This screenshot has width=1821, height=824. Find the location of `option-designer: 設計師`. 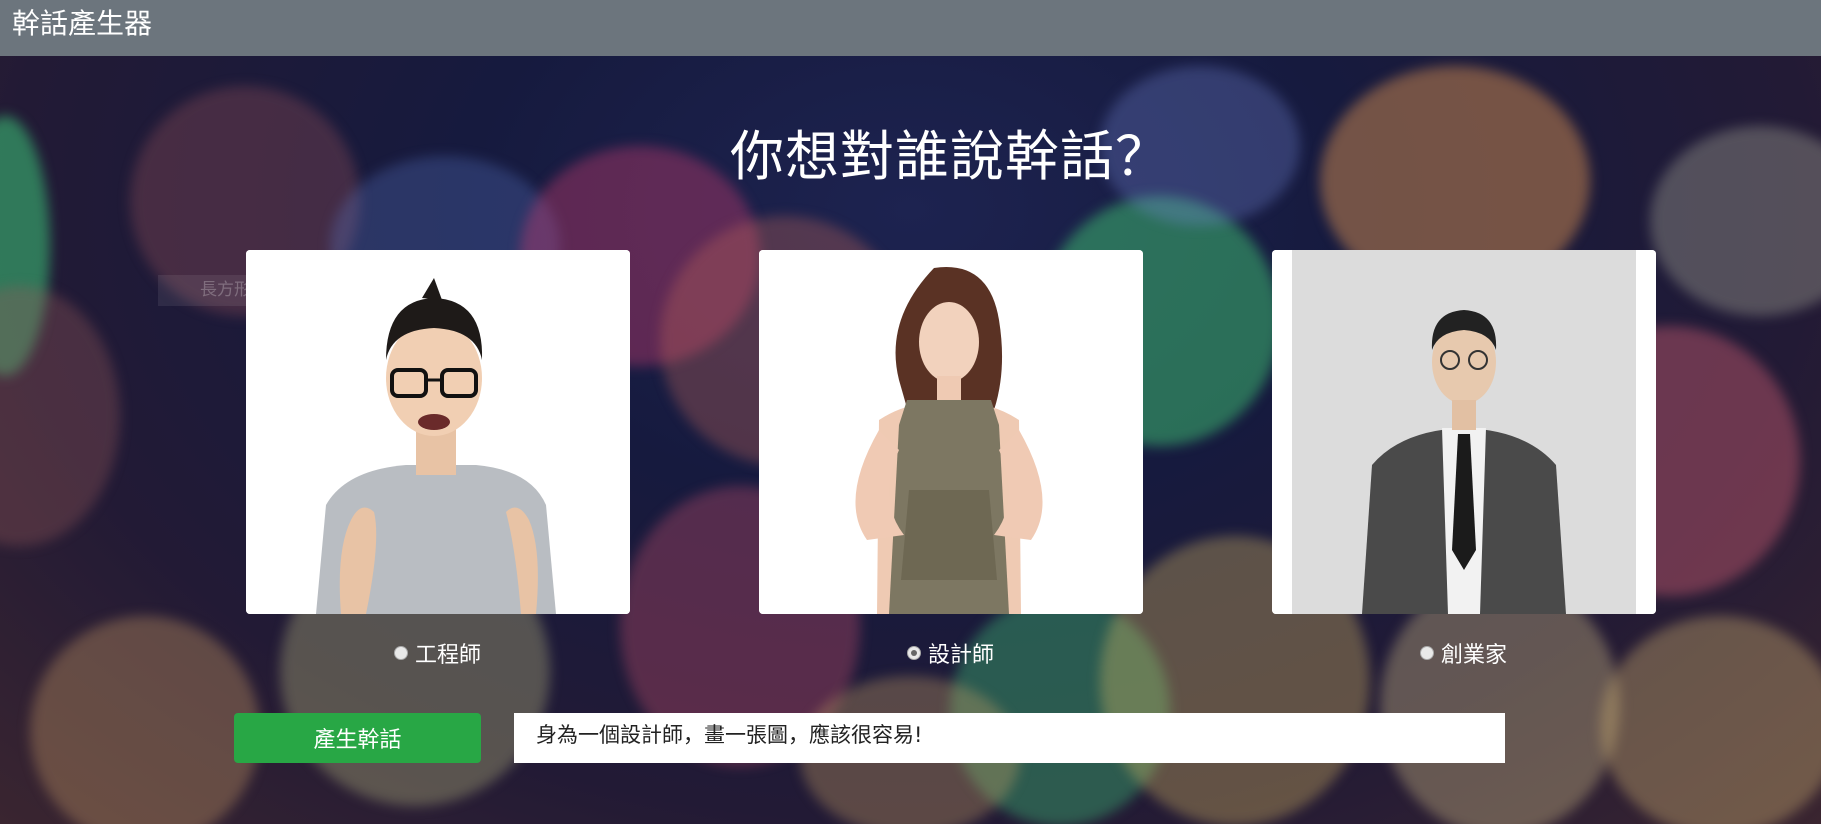

option-designer: 設計師 is located at coordinates (950, 653).